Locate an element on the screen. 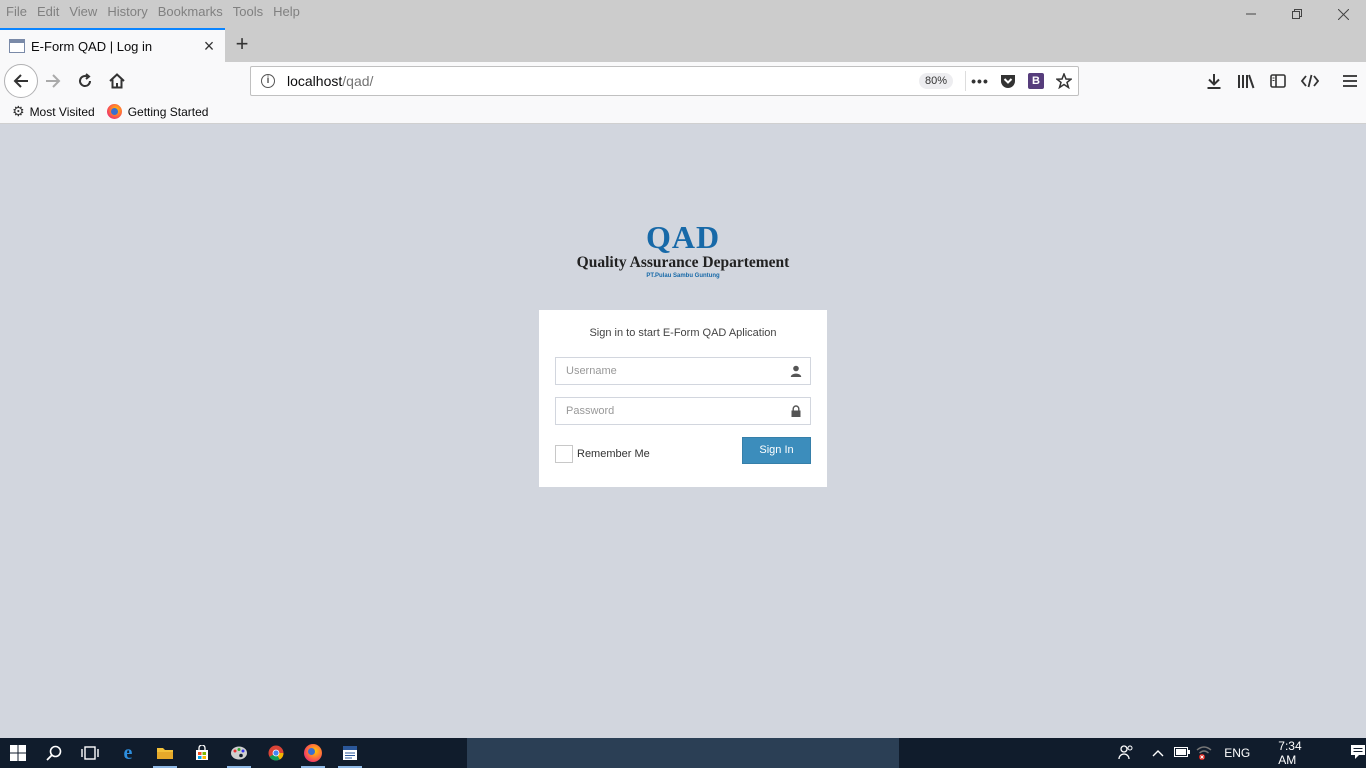 This screenshot has width=1366, height=768. remember-me-checkbox is located at coordinates (564, 454).